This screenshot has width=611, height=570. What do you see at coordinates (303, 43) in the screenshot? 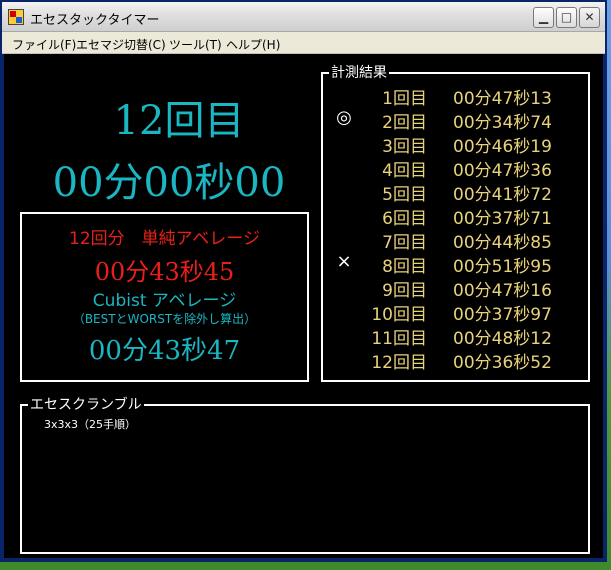
I see `menu-bar: ファイル(F) エセマジ切替(C) ツール(T) ヘルプ(H)` at bounding box center [303, 43].